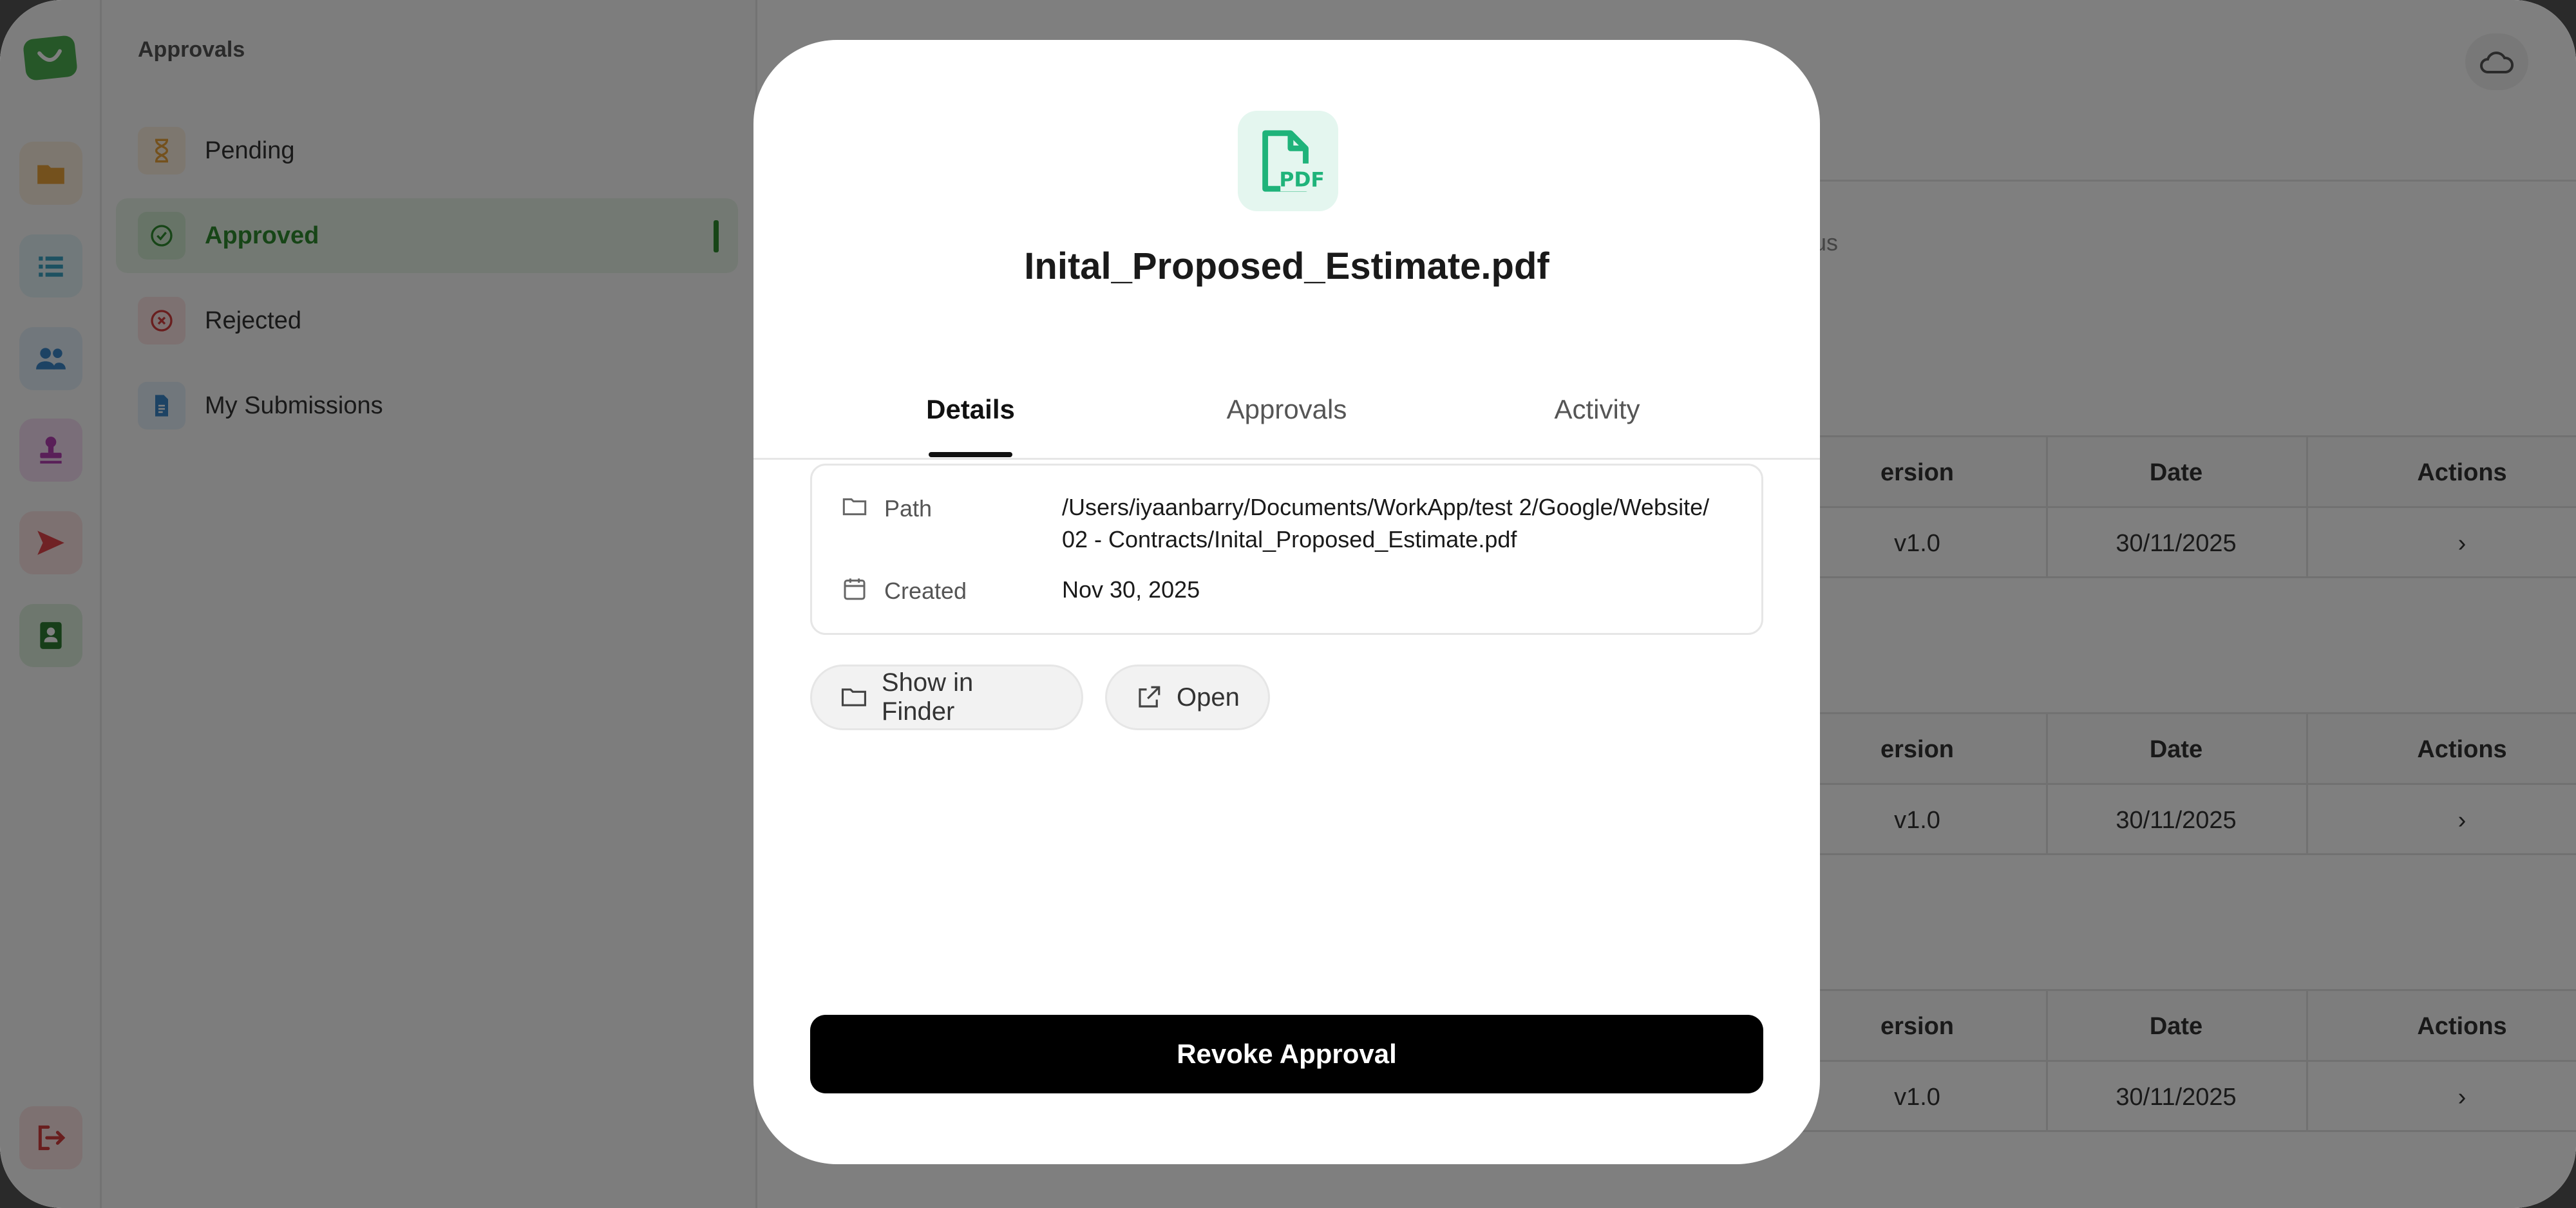 The image size is (2576, 1208). What do you see at coordinates (1301, 180) in the screenshot?
I see `pdf-badge-text: PDF` at bounding box center [1301, 180].